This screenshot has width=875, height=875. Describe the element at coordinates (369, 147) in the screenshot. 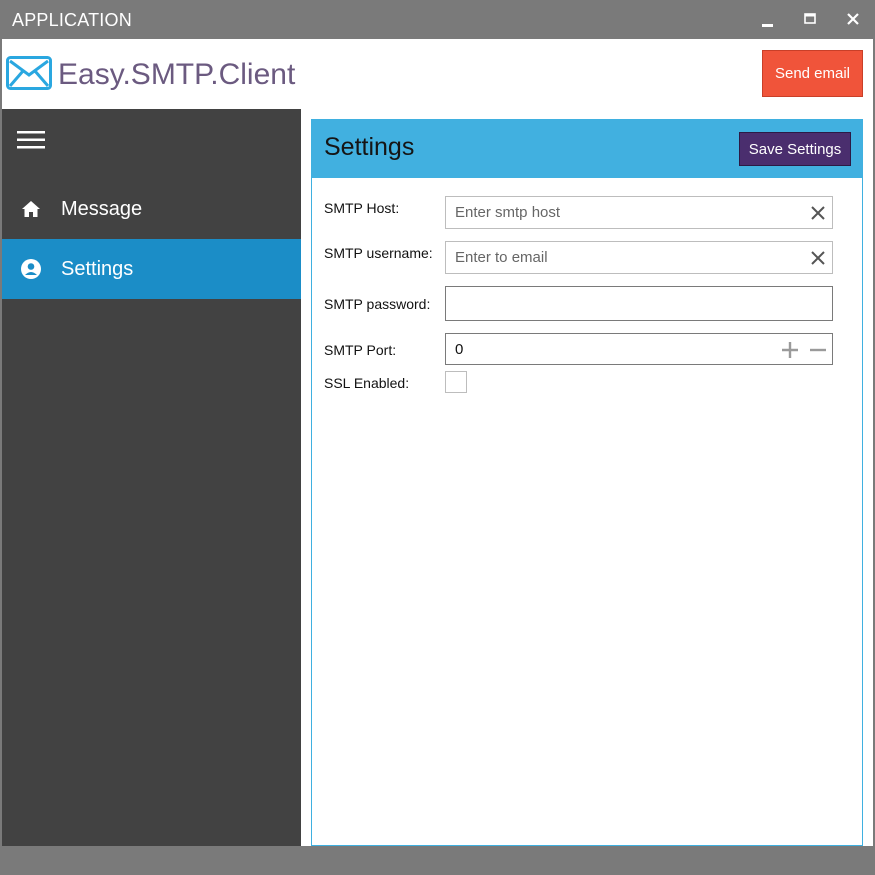

I see `page-title: Settings` at that location.